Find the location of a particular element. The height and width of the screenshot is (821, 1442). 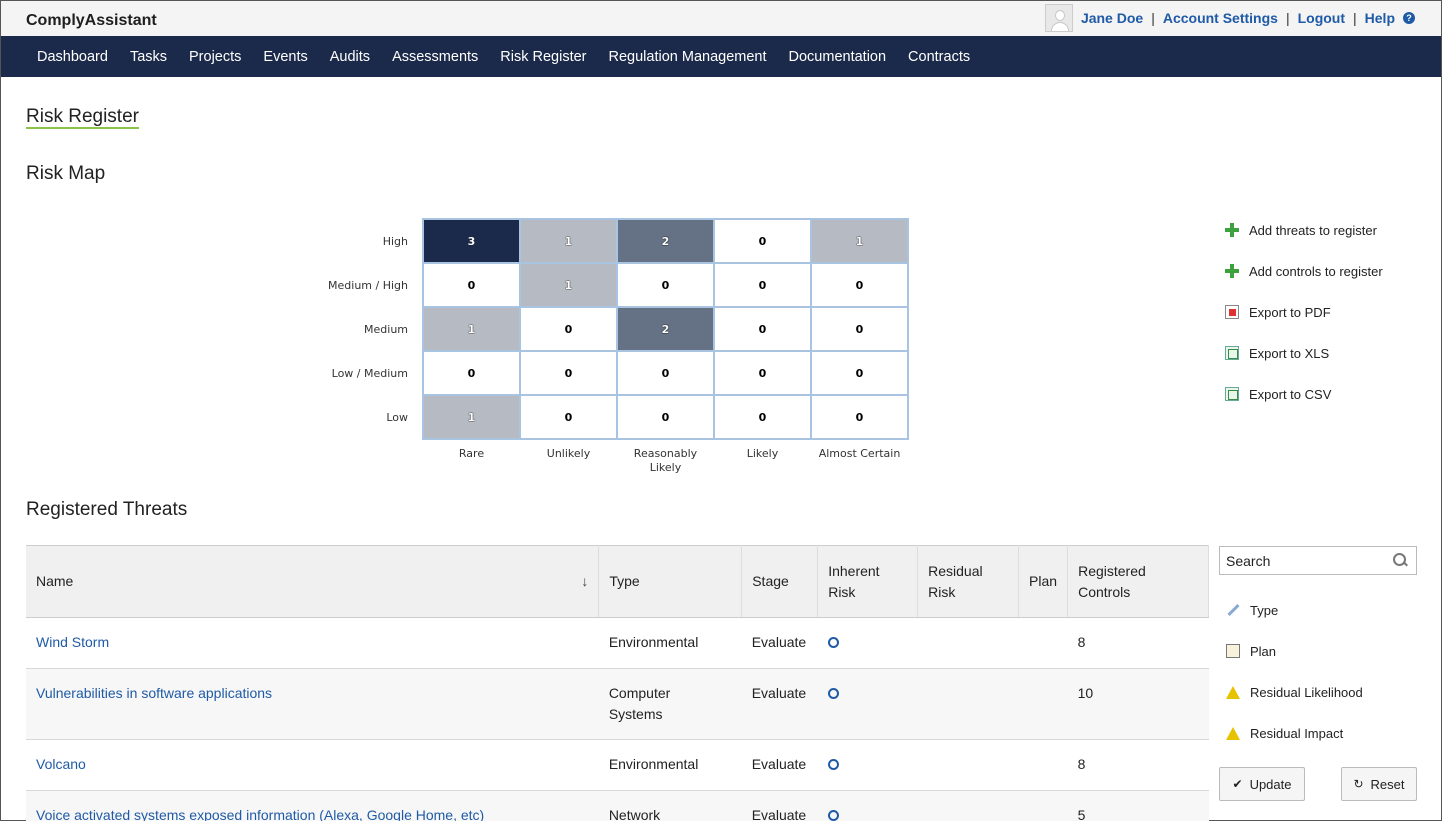

filter-residual-likelihood: Residual Likelihood is located at coordinates (1294, 692).